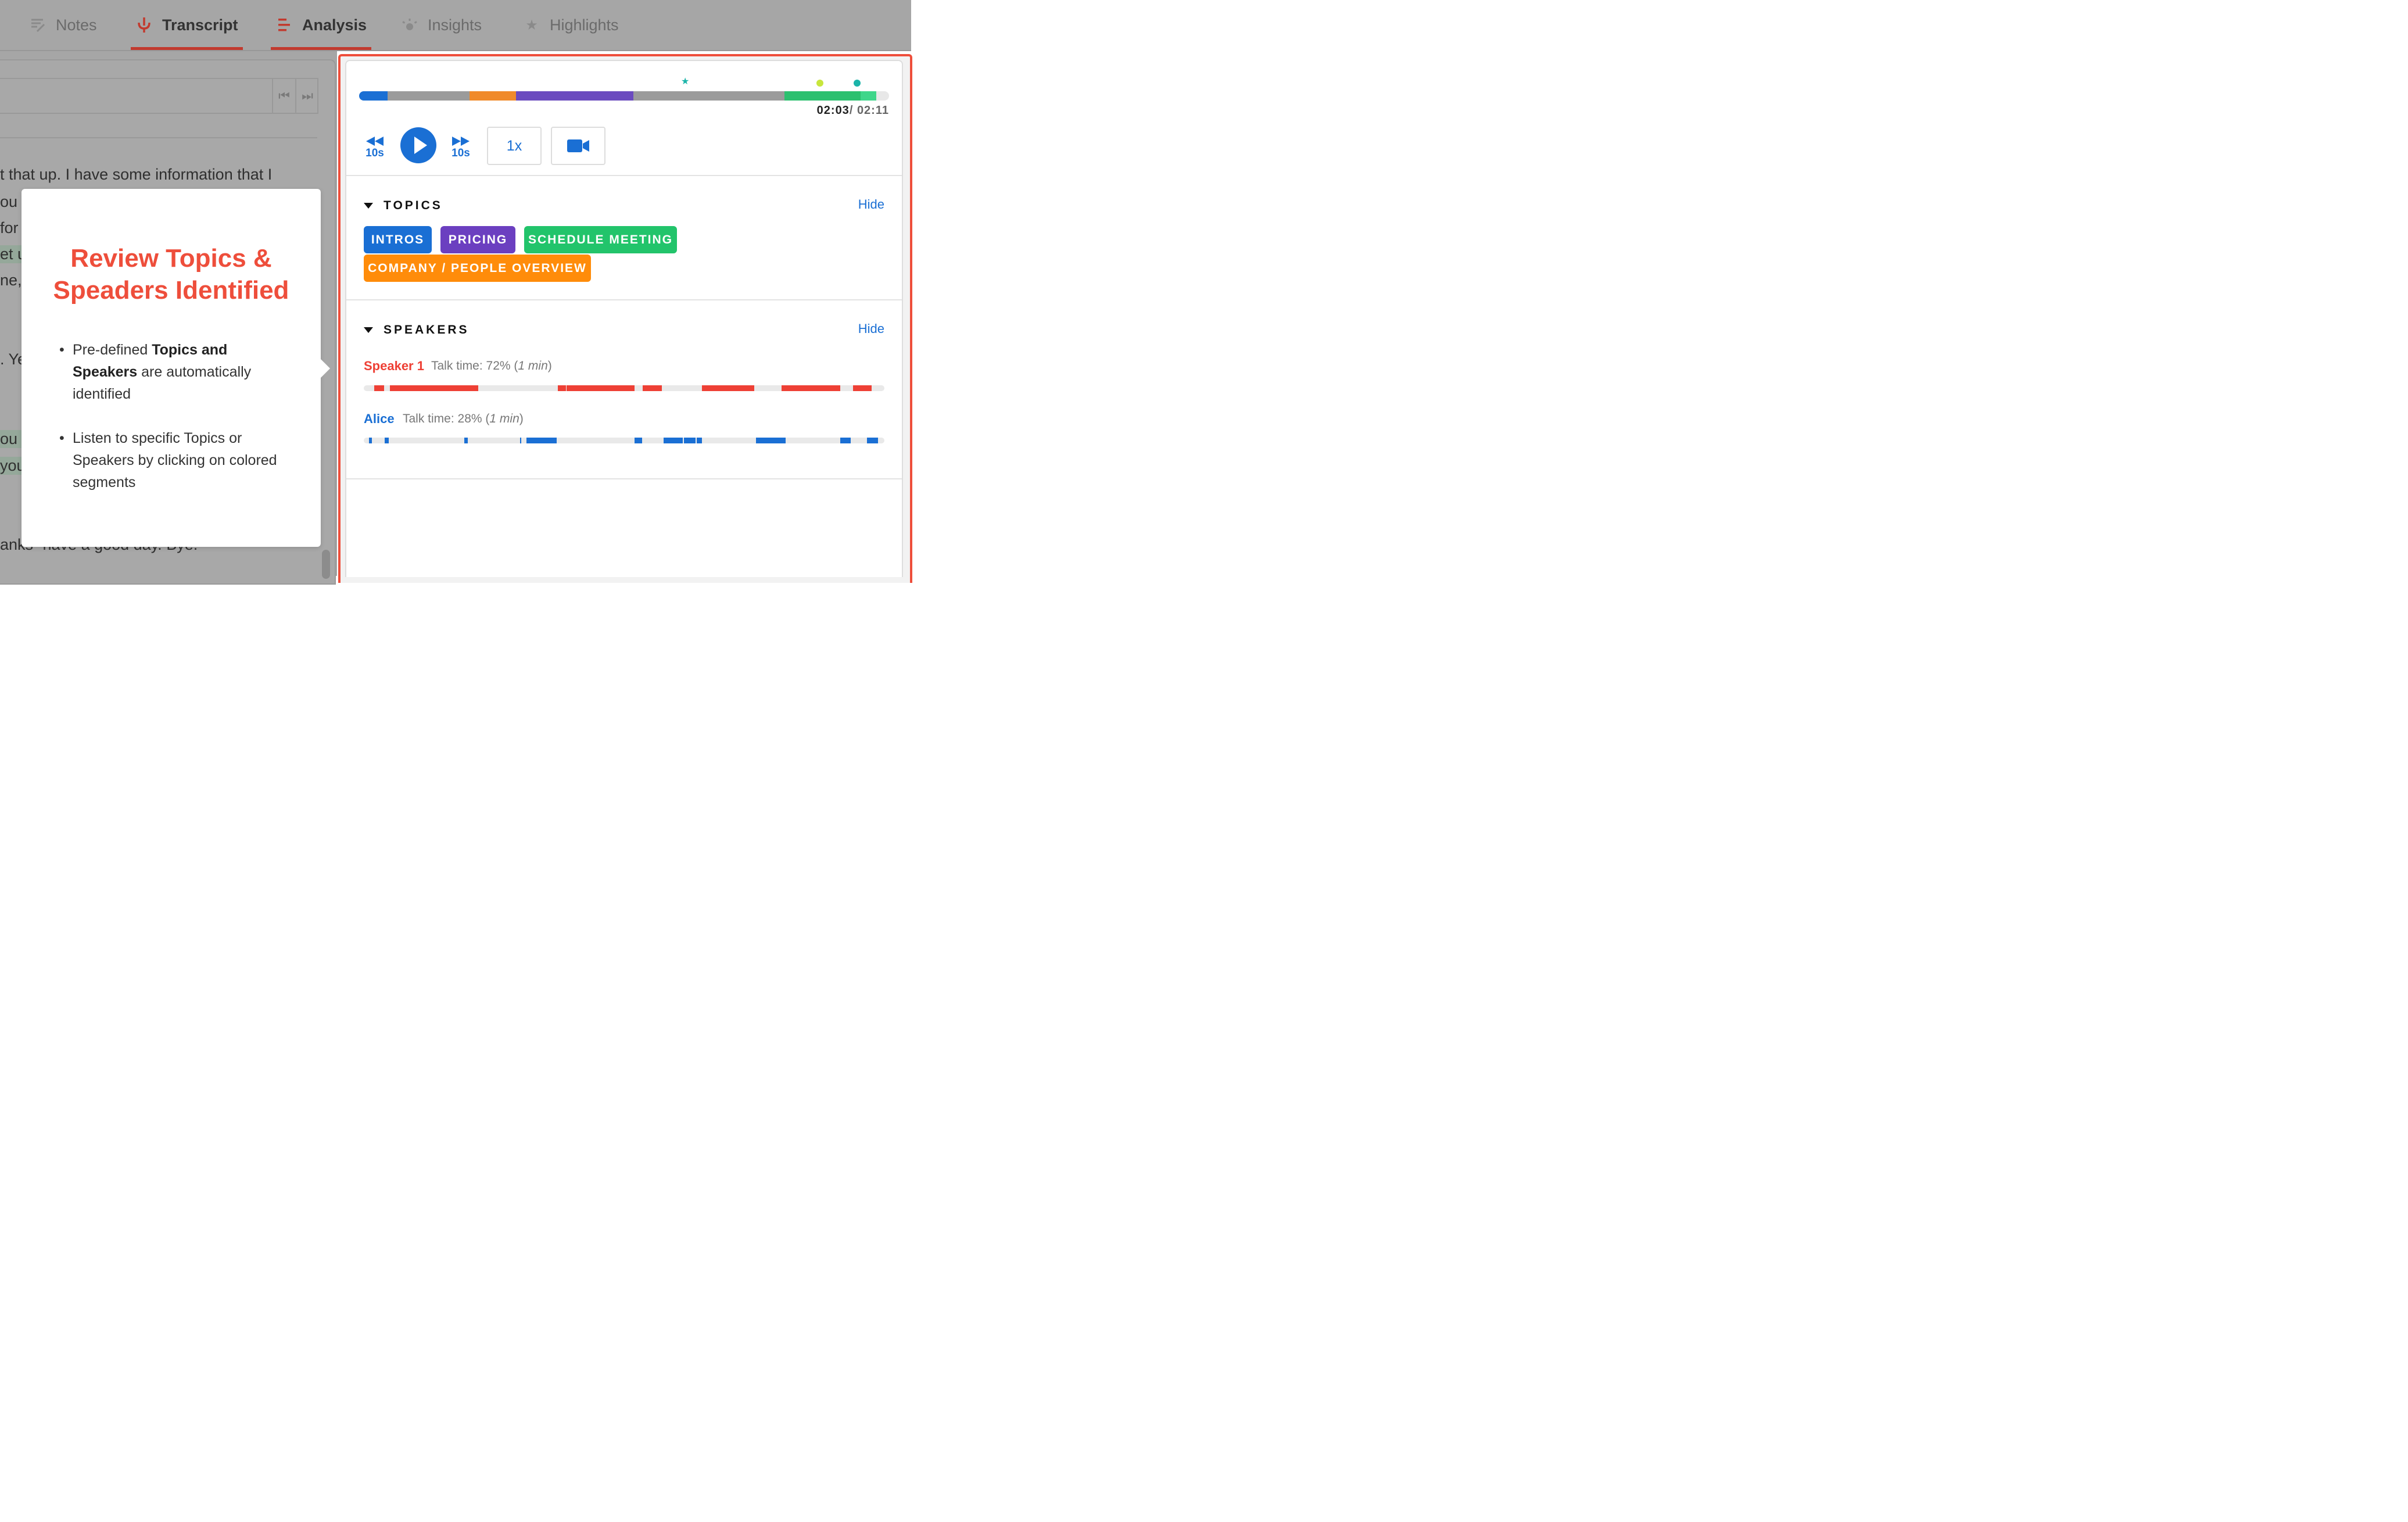  Describe the element at coordinates (368, 330) in the screenshot. I see `collapse-triangle-icon` at that location.